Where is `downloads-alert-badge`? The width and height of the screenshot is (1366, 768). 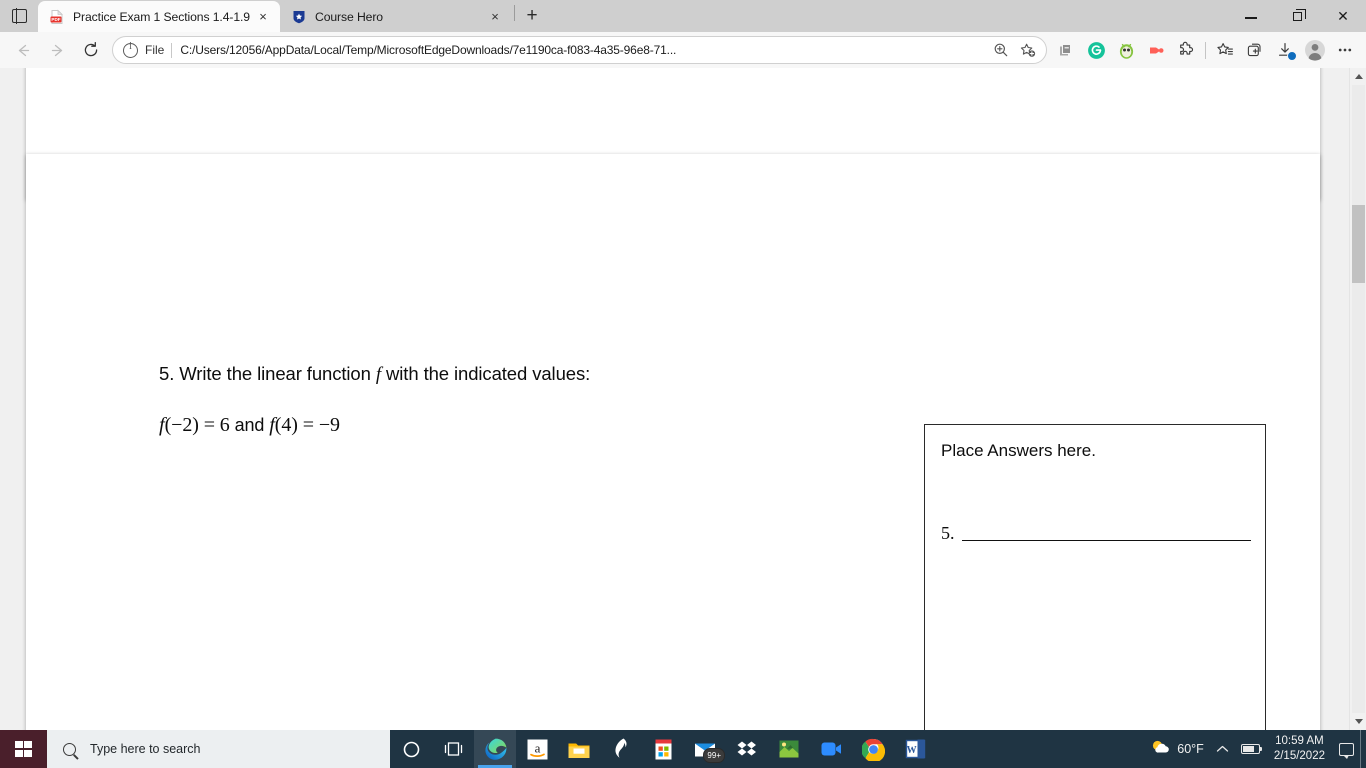 downloads-alert-badge is located at coordinates (1292, 56).